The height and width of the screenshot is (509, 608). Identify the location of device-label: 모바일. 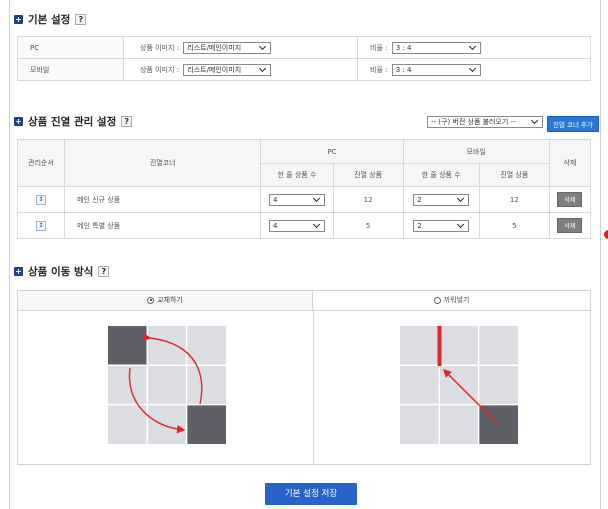
(70, 69).